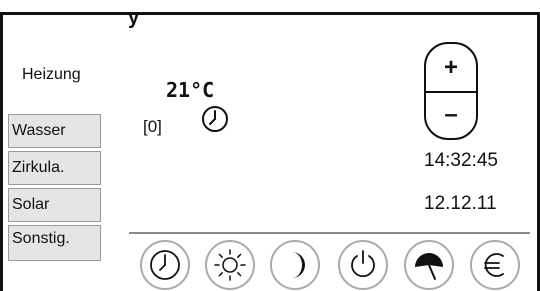 Image resolution: width=540 pixels, height=291 pixels. I want to click on moon-icon, so click(298, 265).